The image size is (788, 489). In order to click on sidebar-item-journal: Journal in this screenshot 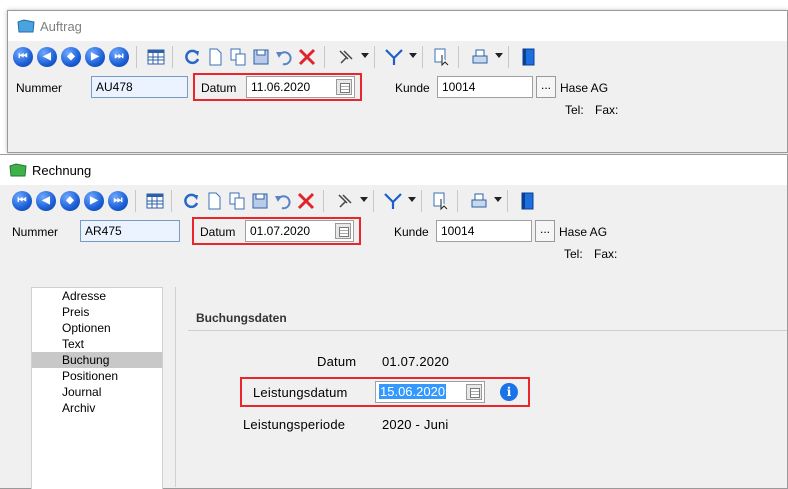, I will do `click(97, 392)`.